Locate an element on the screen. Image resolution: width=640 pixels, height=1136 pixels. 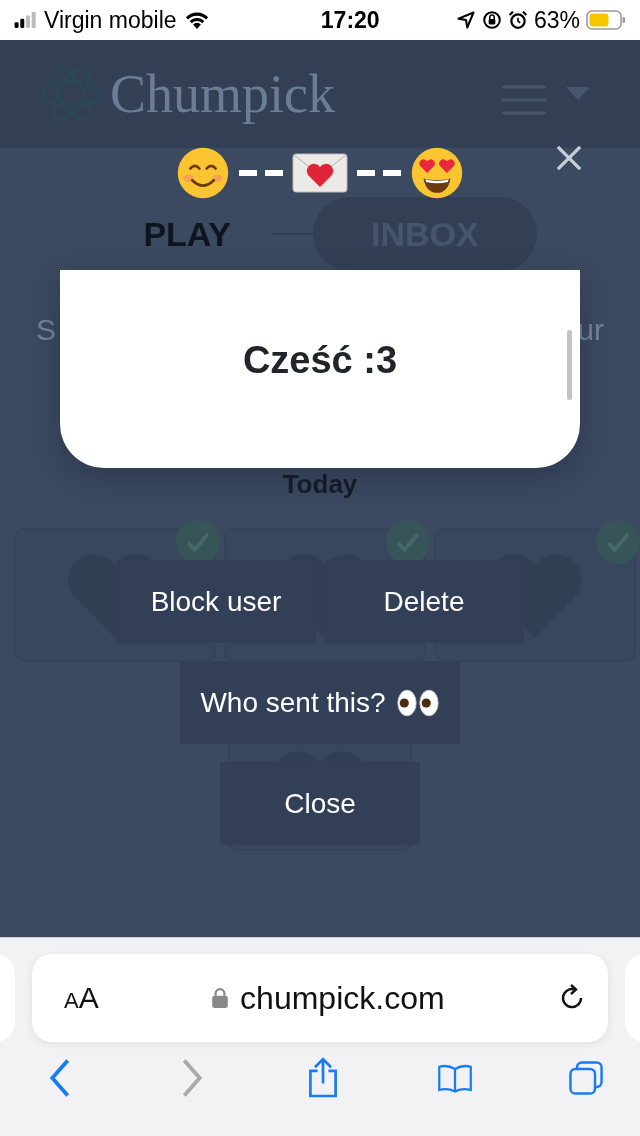
battery-icon is located at coordinates (606, 20).